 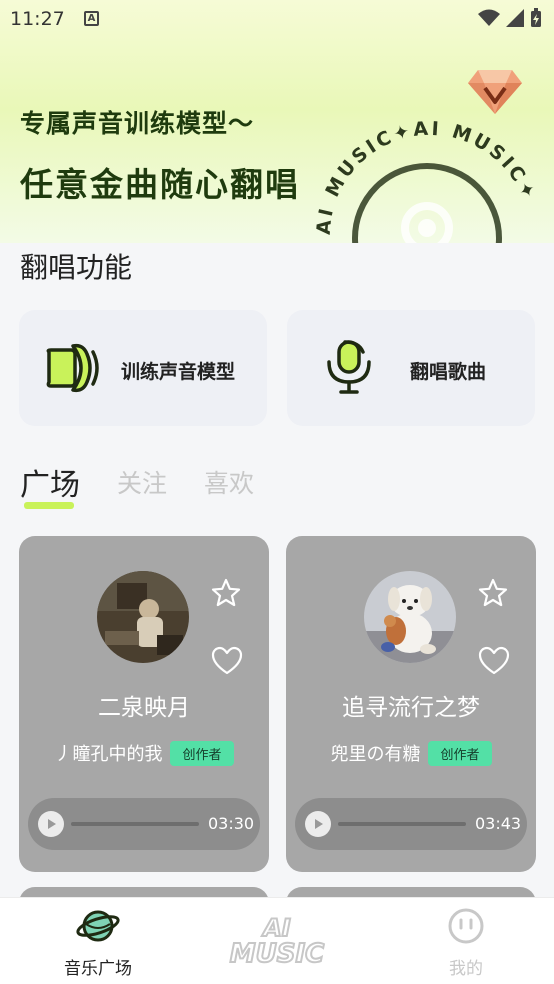 What do you see at coordinates (411, 708) in the screenshot?
I see `song-title: 追寻流行之梦` at bounding box center [411, 708].